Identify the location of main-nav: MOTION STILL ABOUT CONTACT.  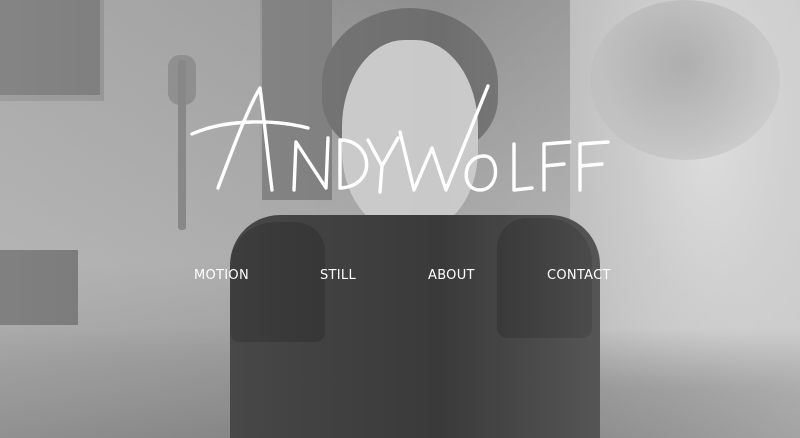
(400, 278).